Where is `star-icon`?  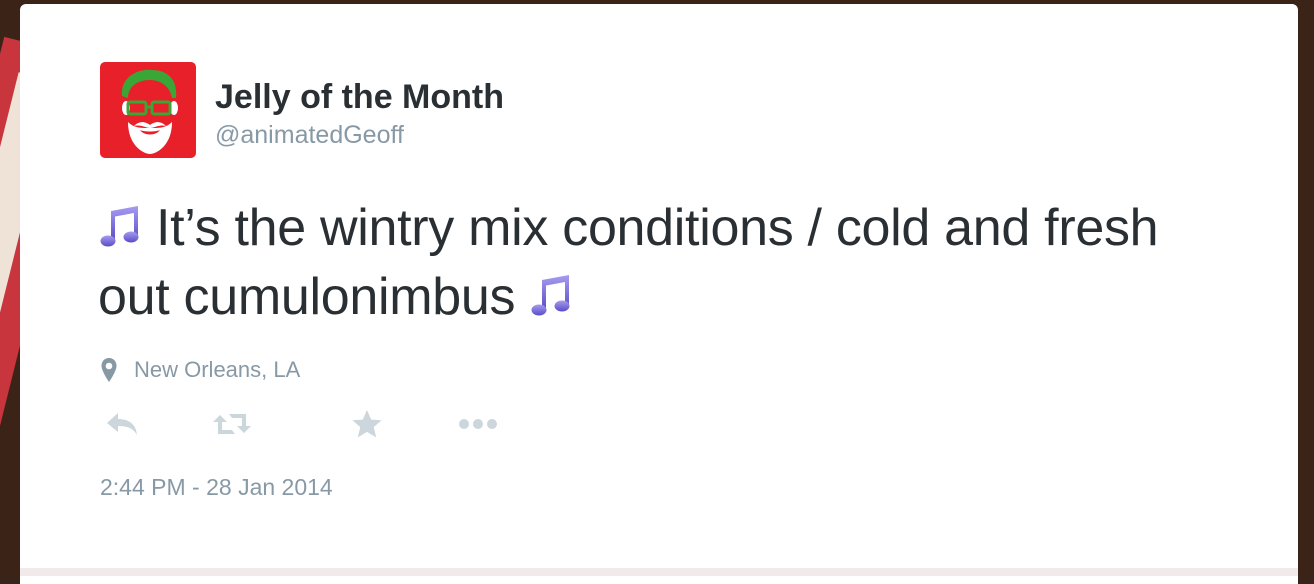 star-icon is located at coordinates (367, 424).